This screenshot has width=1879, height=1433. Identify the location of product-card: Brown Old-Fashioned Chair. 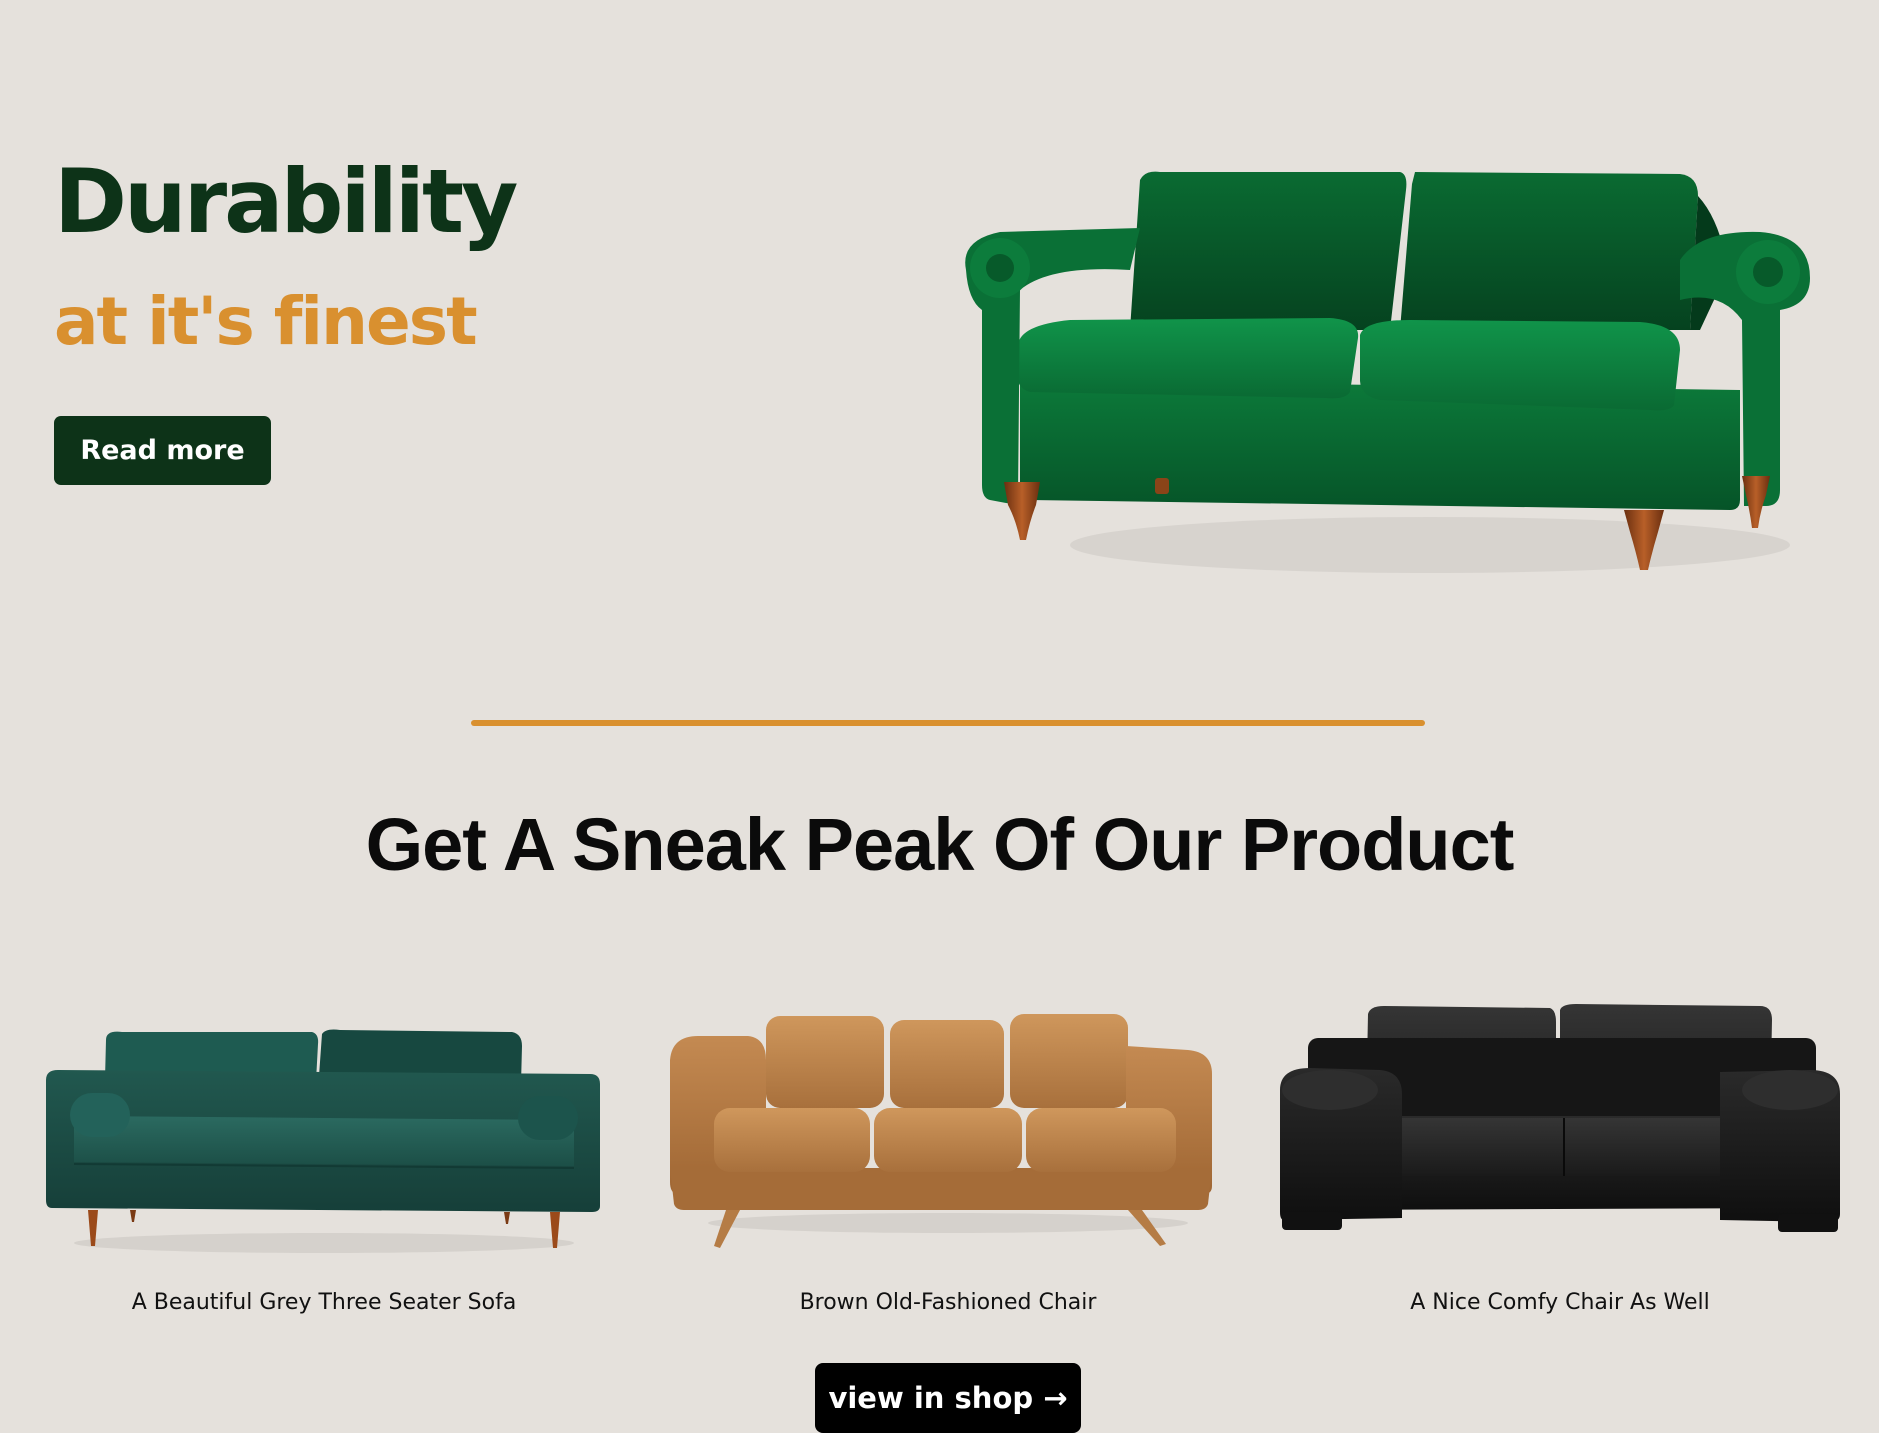
(948, 1159).